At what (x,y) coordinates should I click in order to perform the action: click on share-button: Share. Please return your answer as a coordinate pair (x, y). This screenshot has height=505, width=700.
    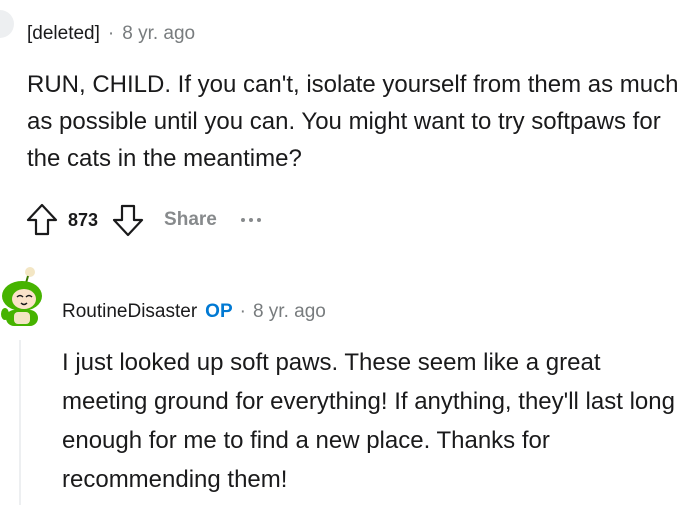
    Looking at the image, I should click on (190, 220).